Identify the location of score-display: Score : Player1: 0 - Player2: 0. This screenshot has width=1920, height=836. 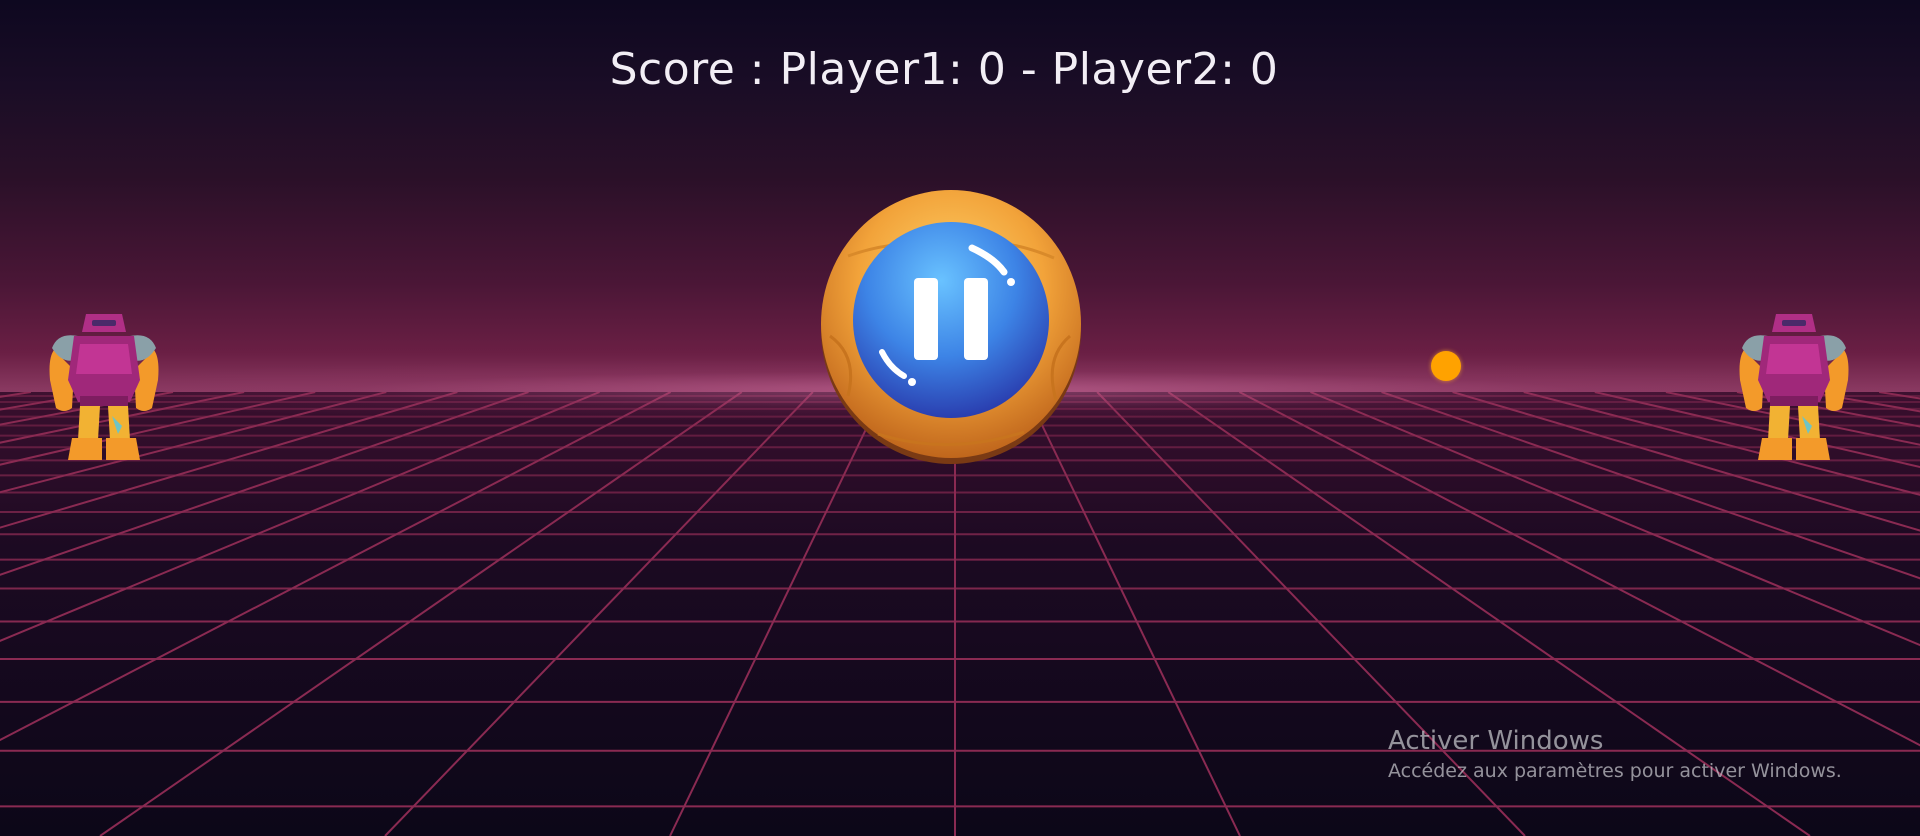
(944, 69).